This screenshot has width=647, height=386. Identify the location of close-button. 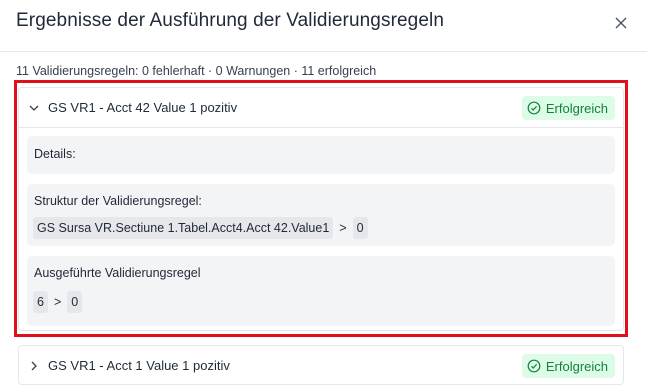
(621, 23).